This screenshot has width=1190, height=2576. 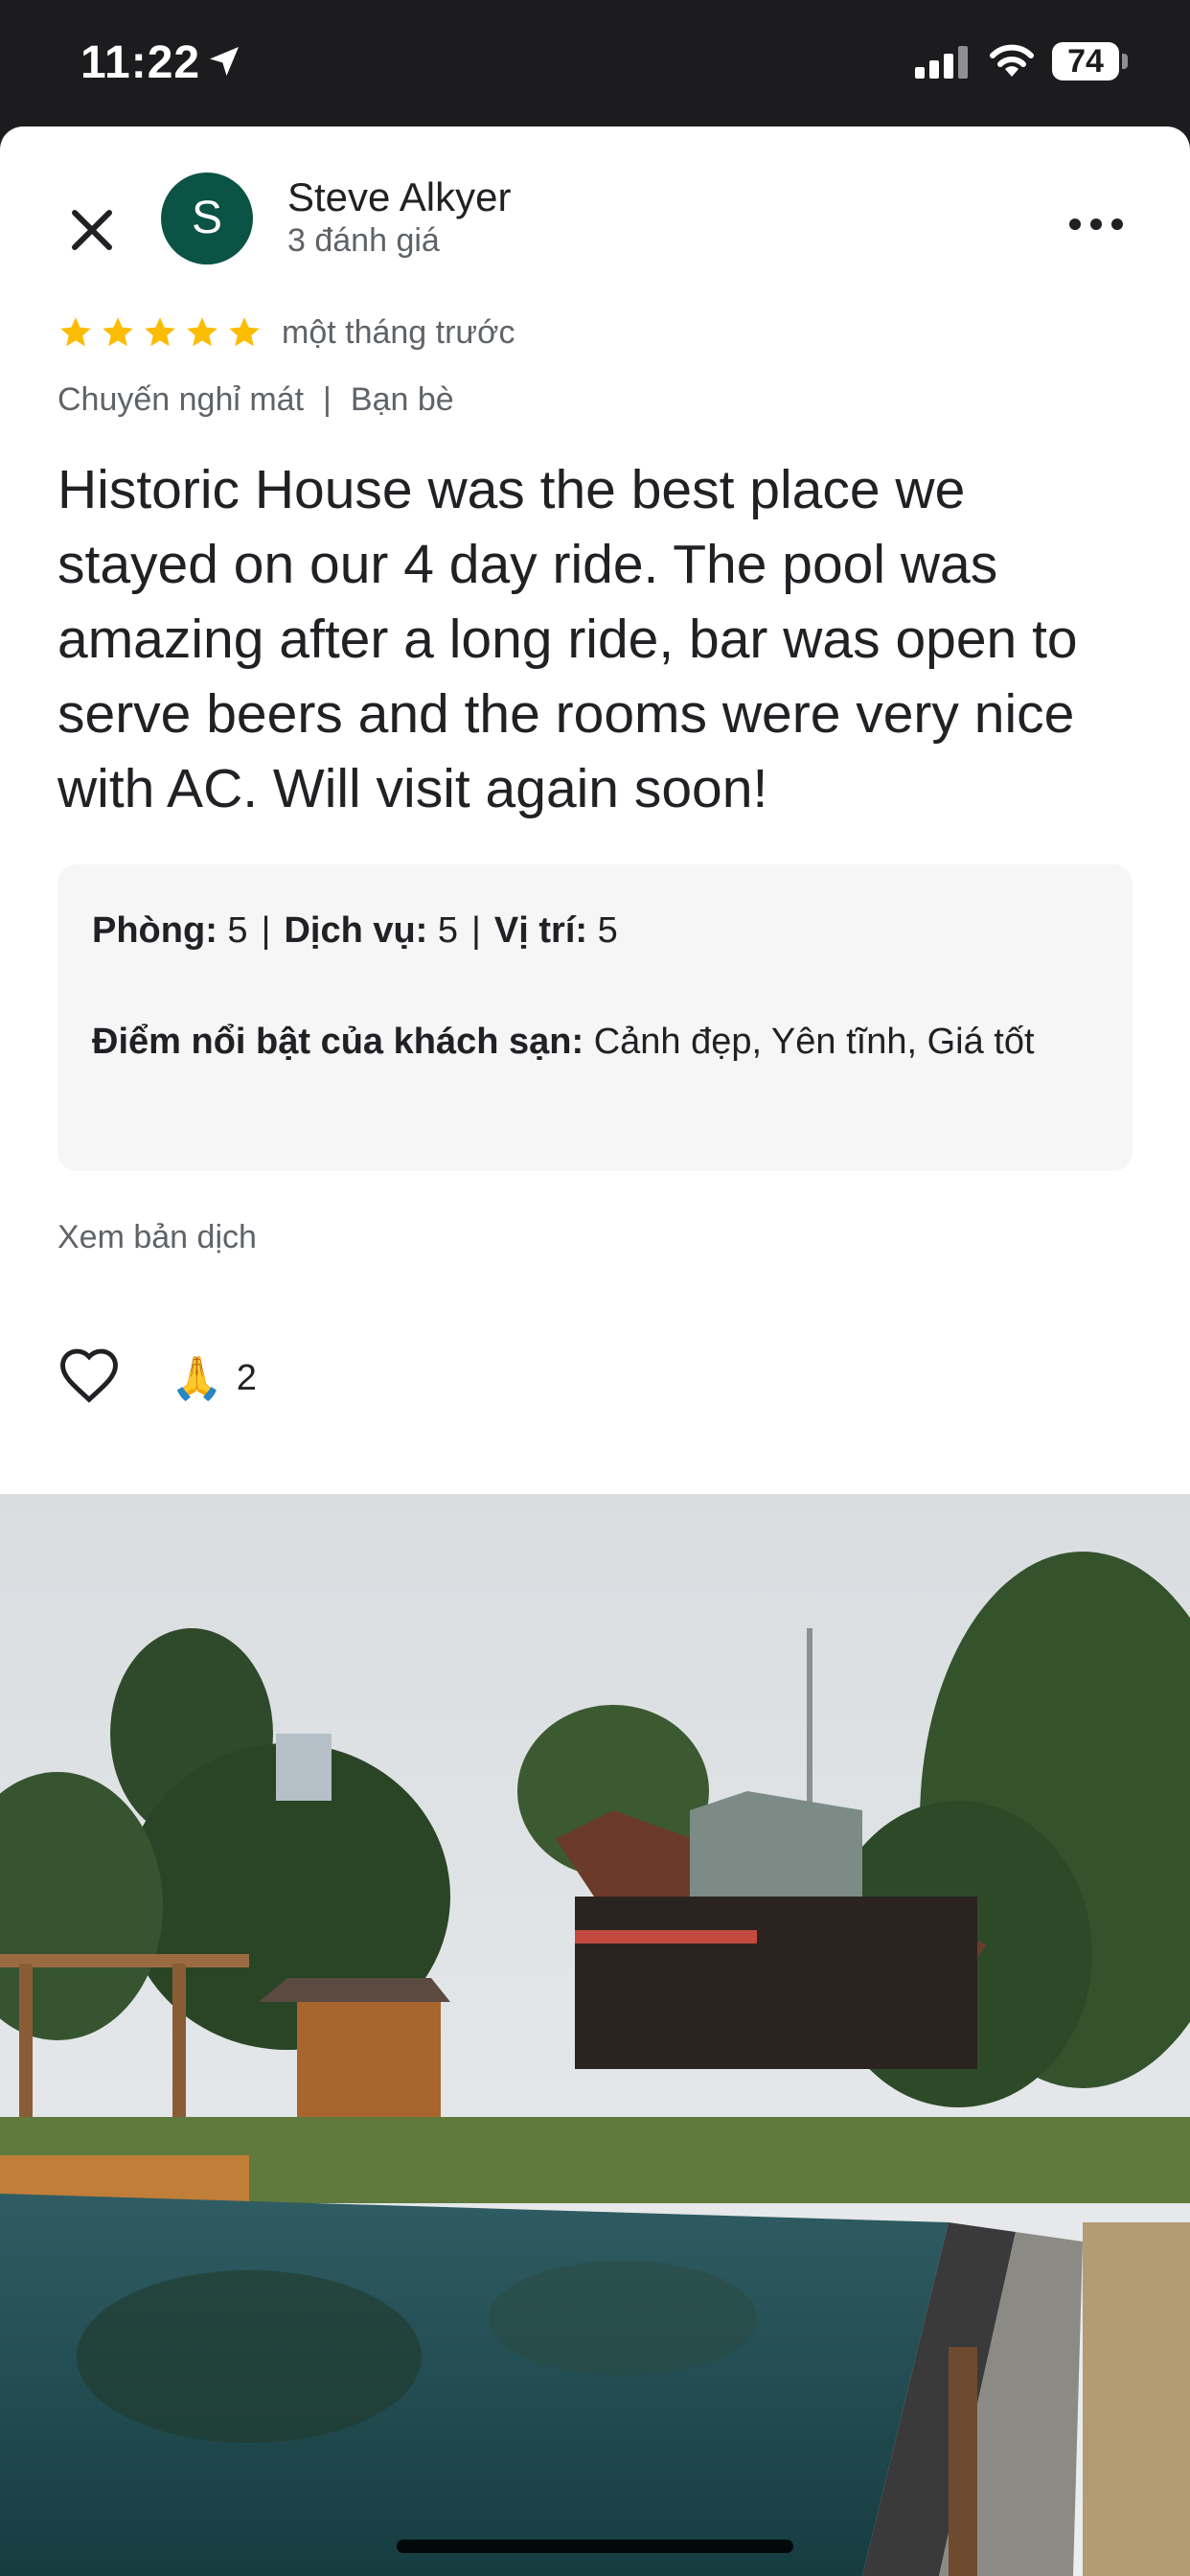 What do you see at coordinates (364, 240) in the screenshot?
I see `reviewer-review-count: 3 đánh giá` at bounding box center [364, 240].